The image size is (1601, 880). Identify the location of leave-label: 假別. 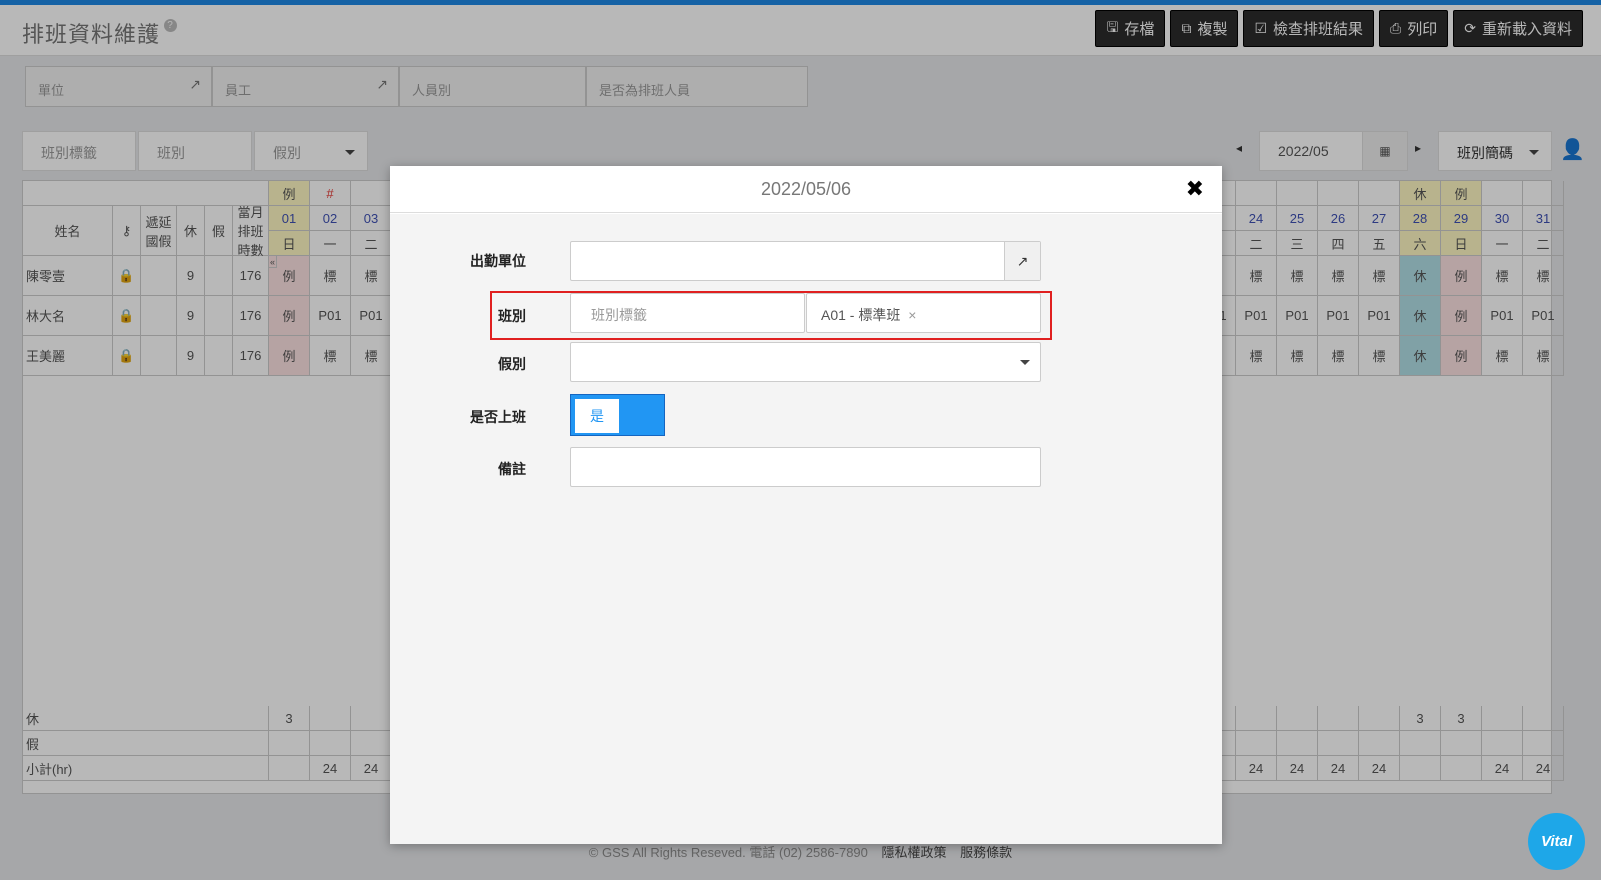
(512, 364).